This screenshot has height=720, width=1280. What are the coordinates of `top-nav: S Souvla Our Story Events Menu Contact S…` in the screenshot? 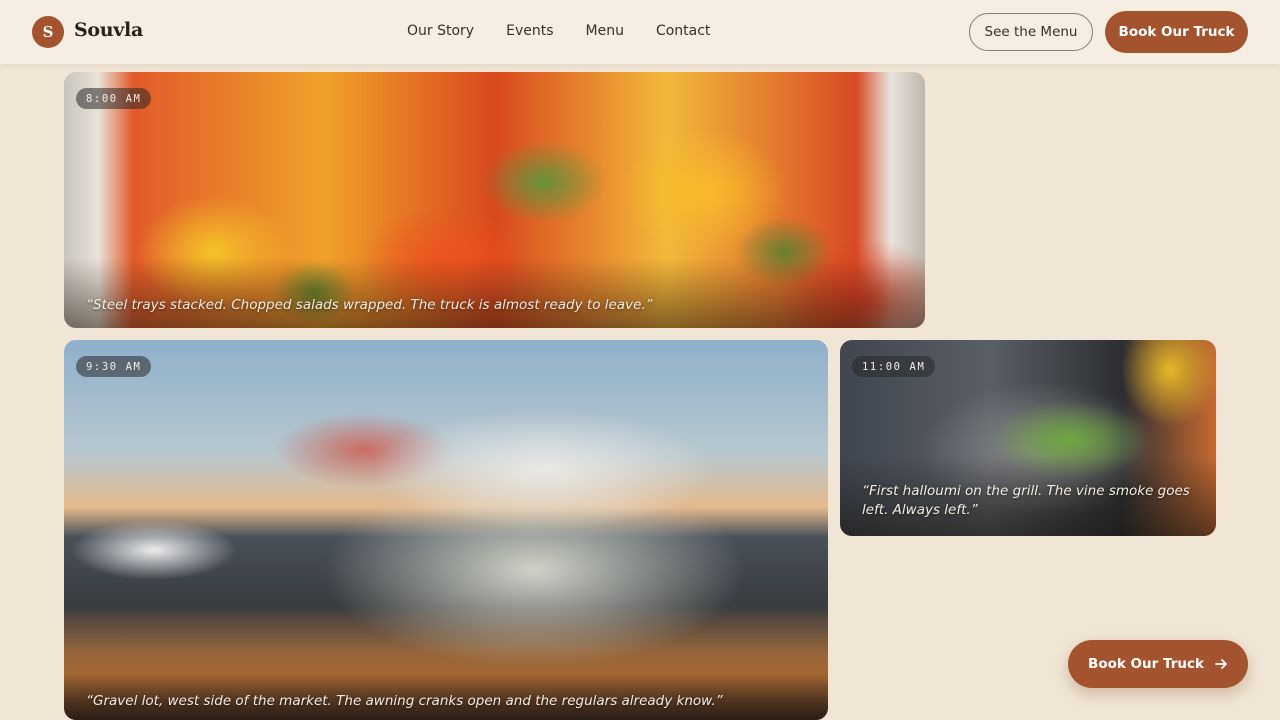 It's located at (640, 32).